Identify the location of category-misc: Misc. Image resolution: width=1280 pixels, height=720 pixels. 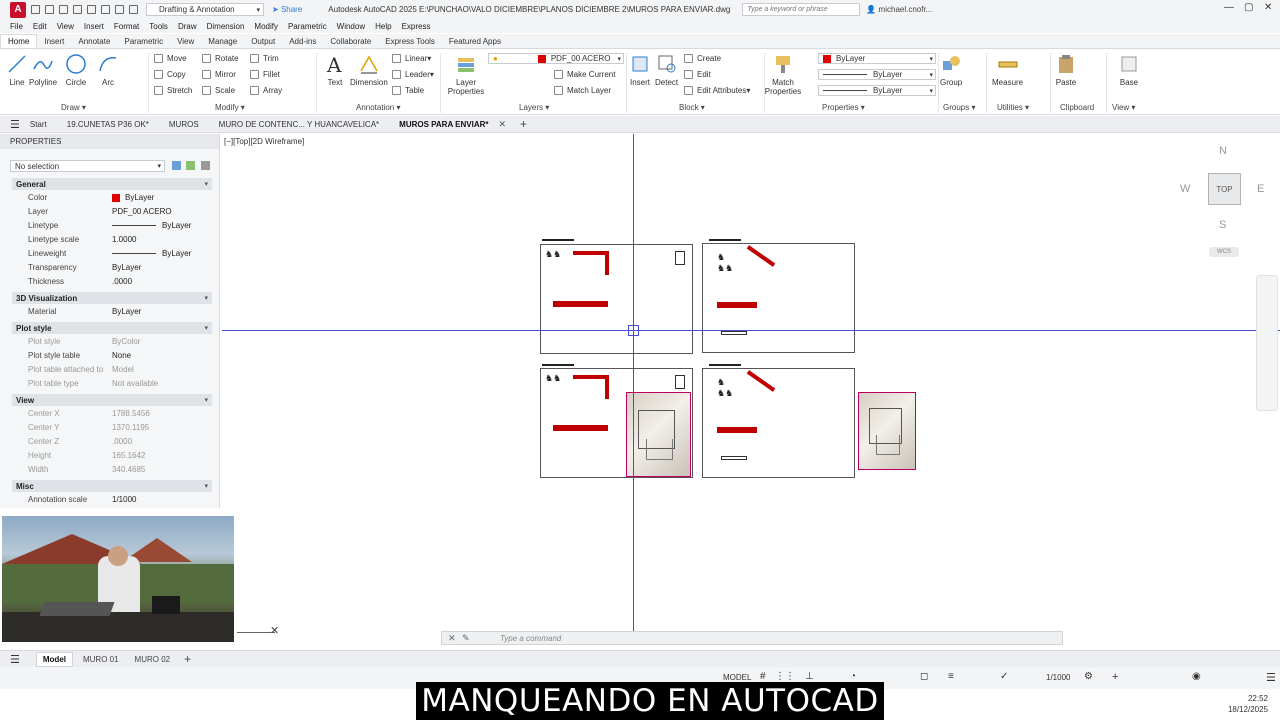
(112, 486).